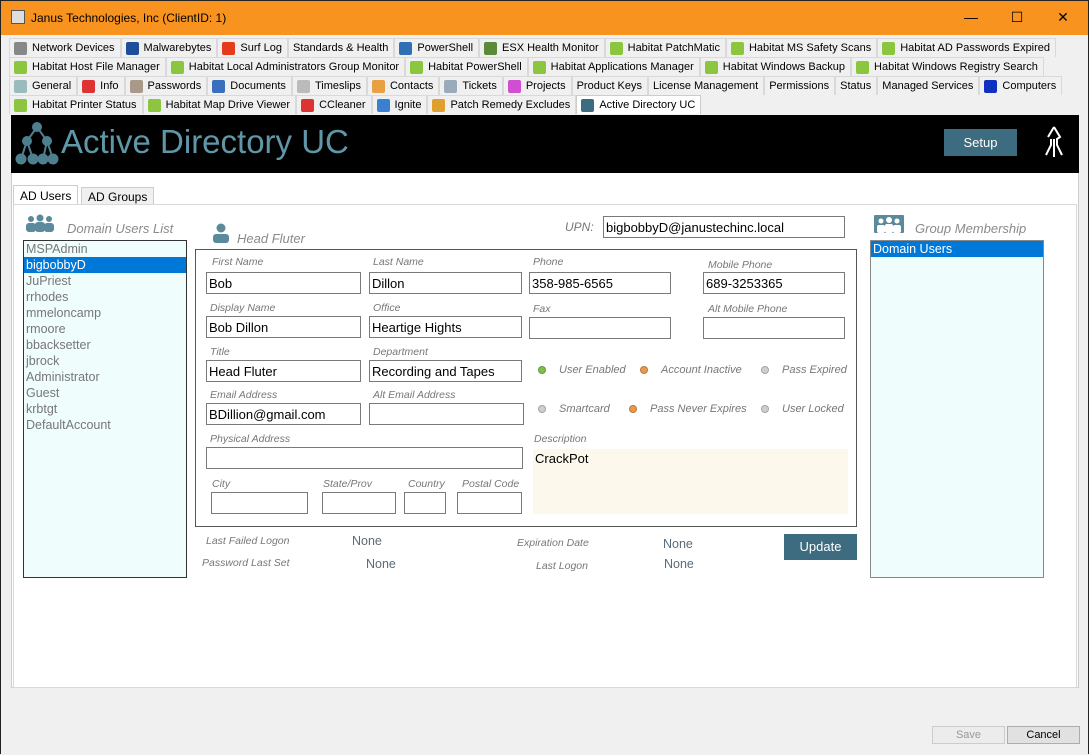 Image resolution: width=1089 pixels, height=755 pixels. What do you see at coordinates (105, 313) in the screenshot?
I see `list-item: mmeloncamp` at bounding box center [105, 313].